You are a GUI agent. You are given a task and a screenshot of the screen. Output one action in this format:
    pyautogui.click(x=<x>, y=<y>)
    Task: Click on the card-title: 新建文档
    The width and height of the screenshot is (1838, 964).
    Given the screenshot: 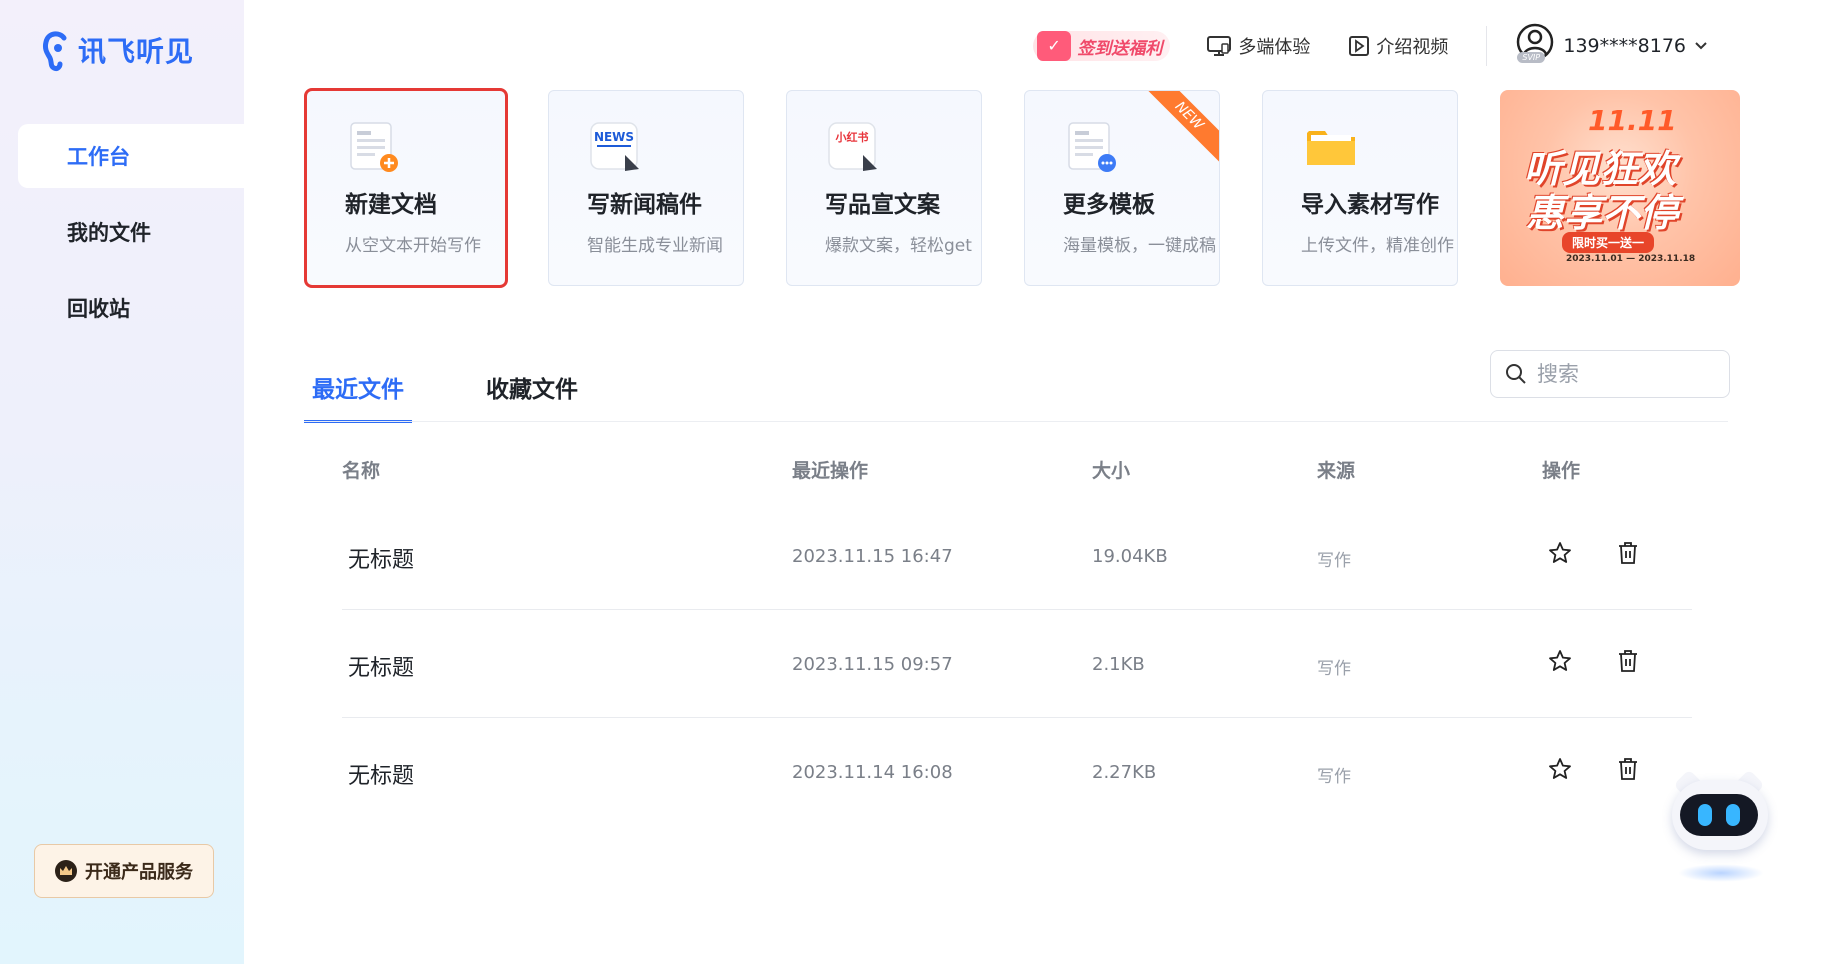 What is the action you would take?
    pyautogui.click(x=391, y=205)
    